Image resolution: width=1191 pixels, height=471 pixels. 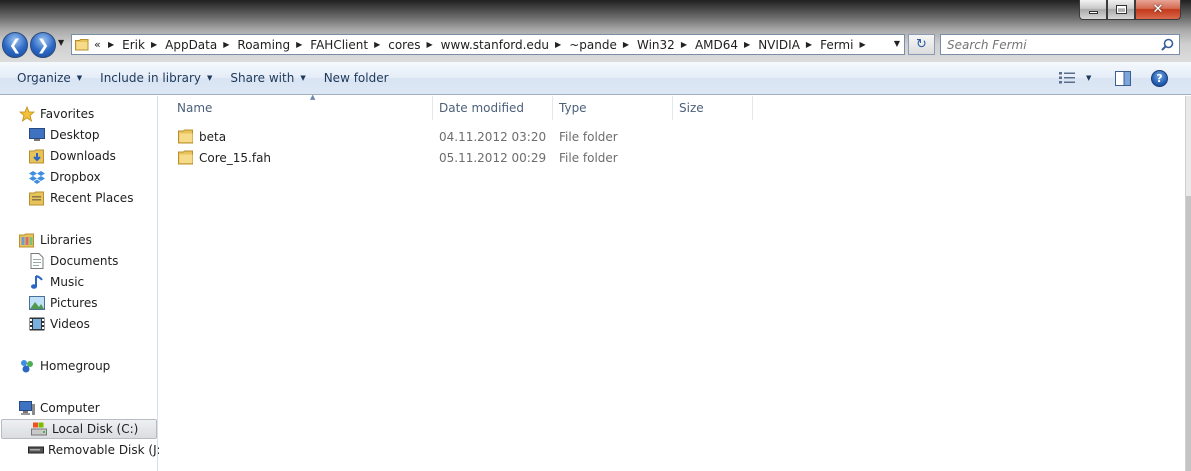 What do you see at coordinates (493, 108) in the screenshot?
I see `column-header-date-modified: Date modified` at bounding box center [493, 108].